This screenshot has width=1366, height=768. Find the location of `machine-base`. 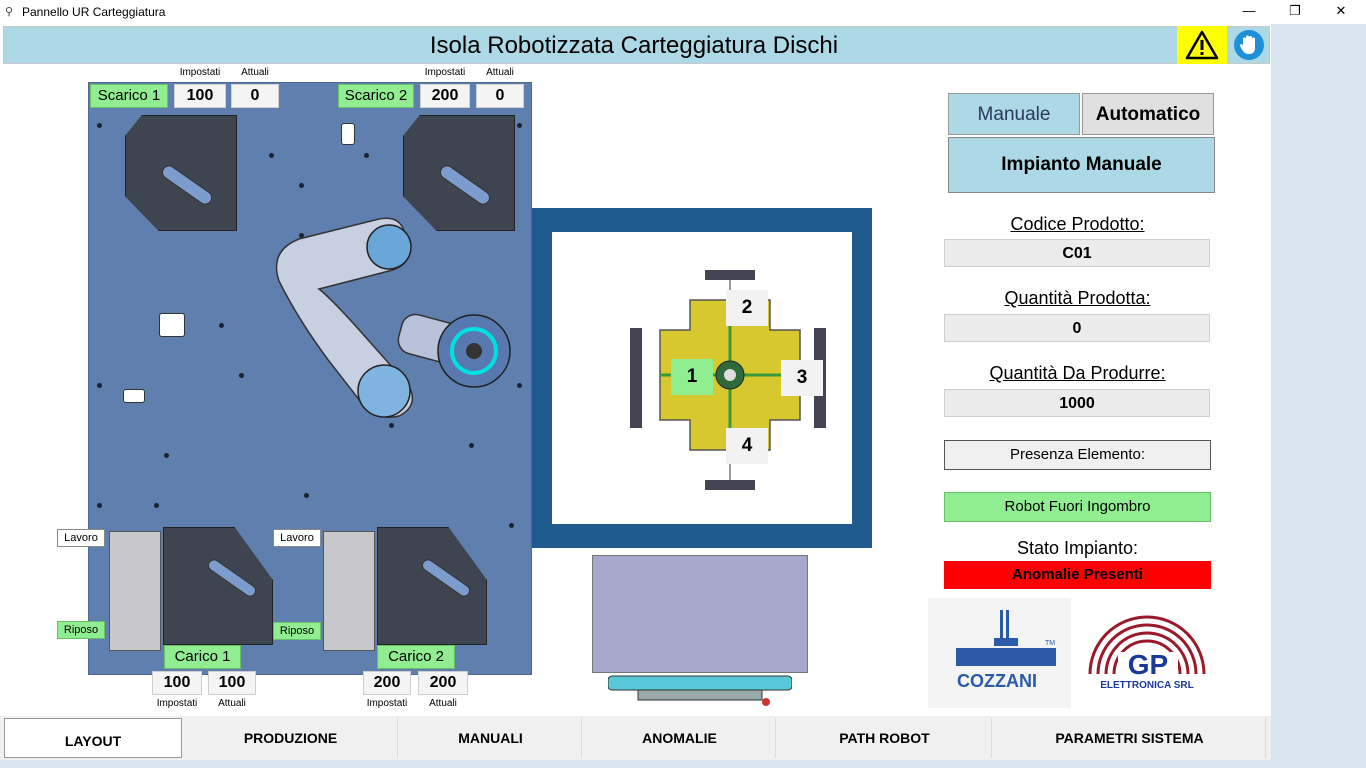

machine-base is located at coordinates (700, 690).